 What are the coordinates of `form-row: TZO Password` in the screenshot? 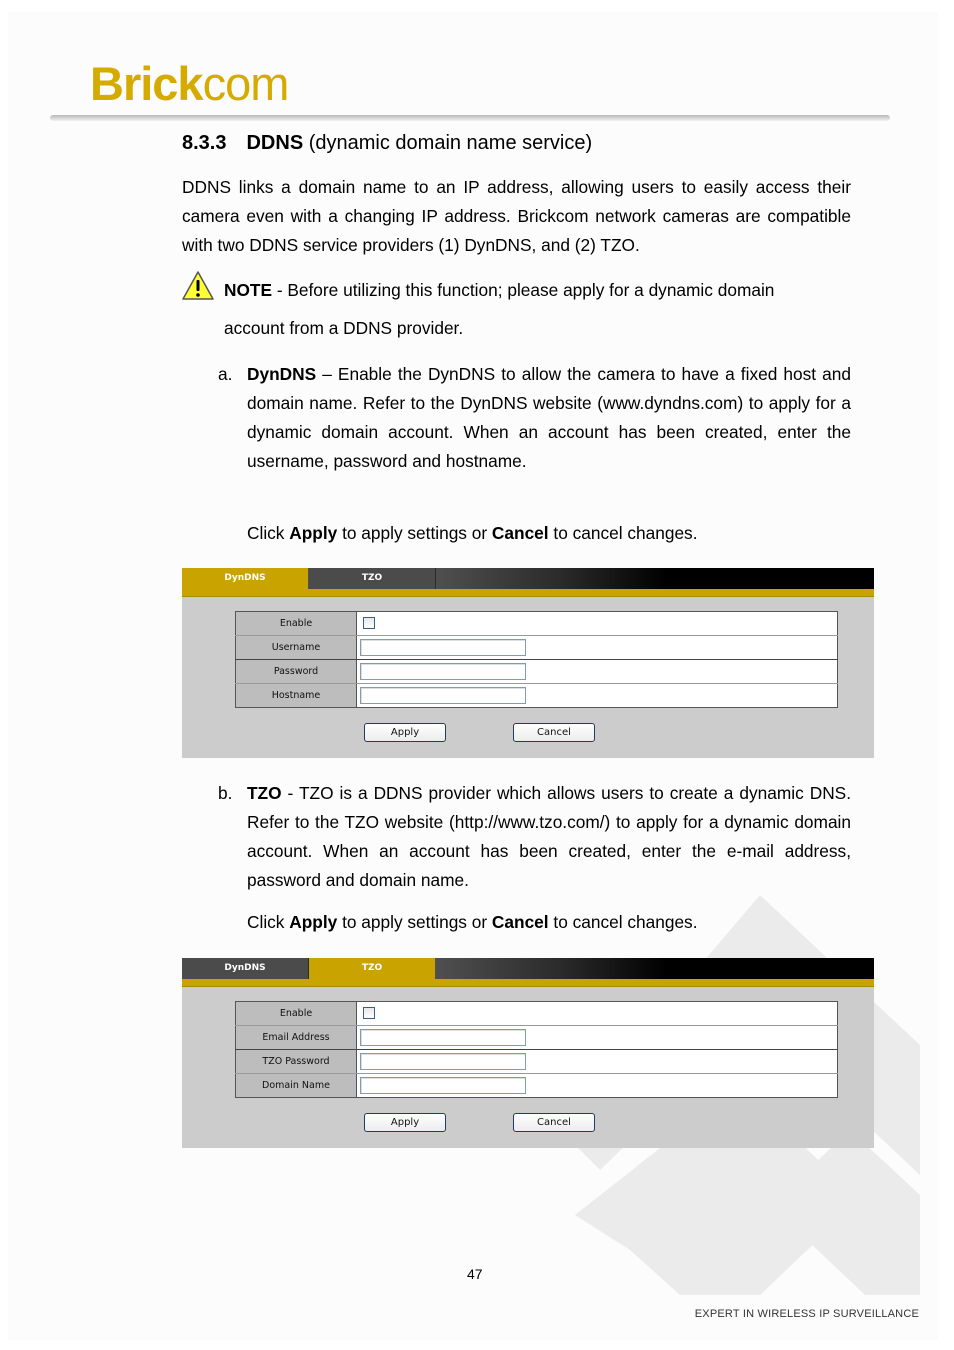 It's located at (536, 1061).